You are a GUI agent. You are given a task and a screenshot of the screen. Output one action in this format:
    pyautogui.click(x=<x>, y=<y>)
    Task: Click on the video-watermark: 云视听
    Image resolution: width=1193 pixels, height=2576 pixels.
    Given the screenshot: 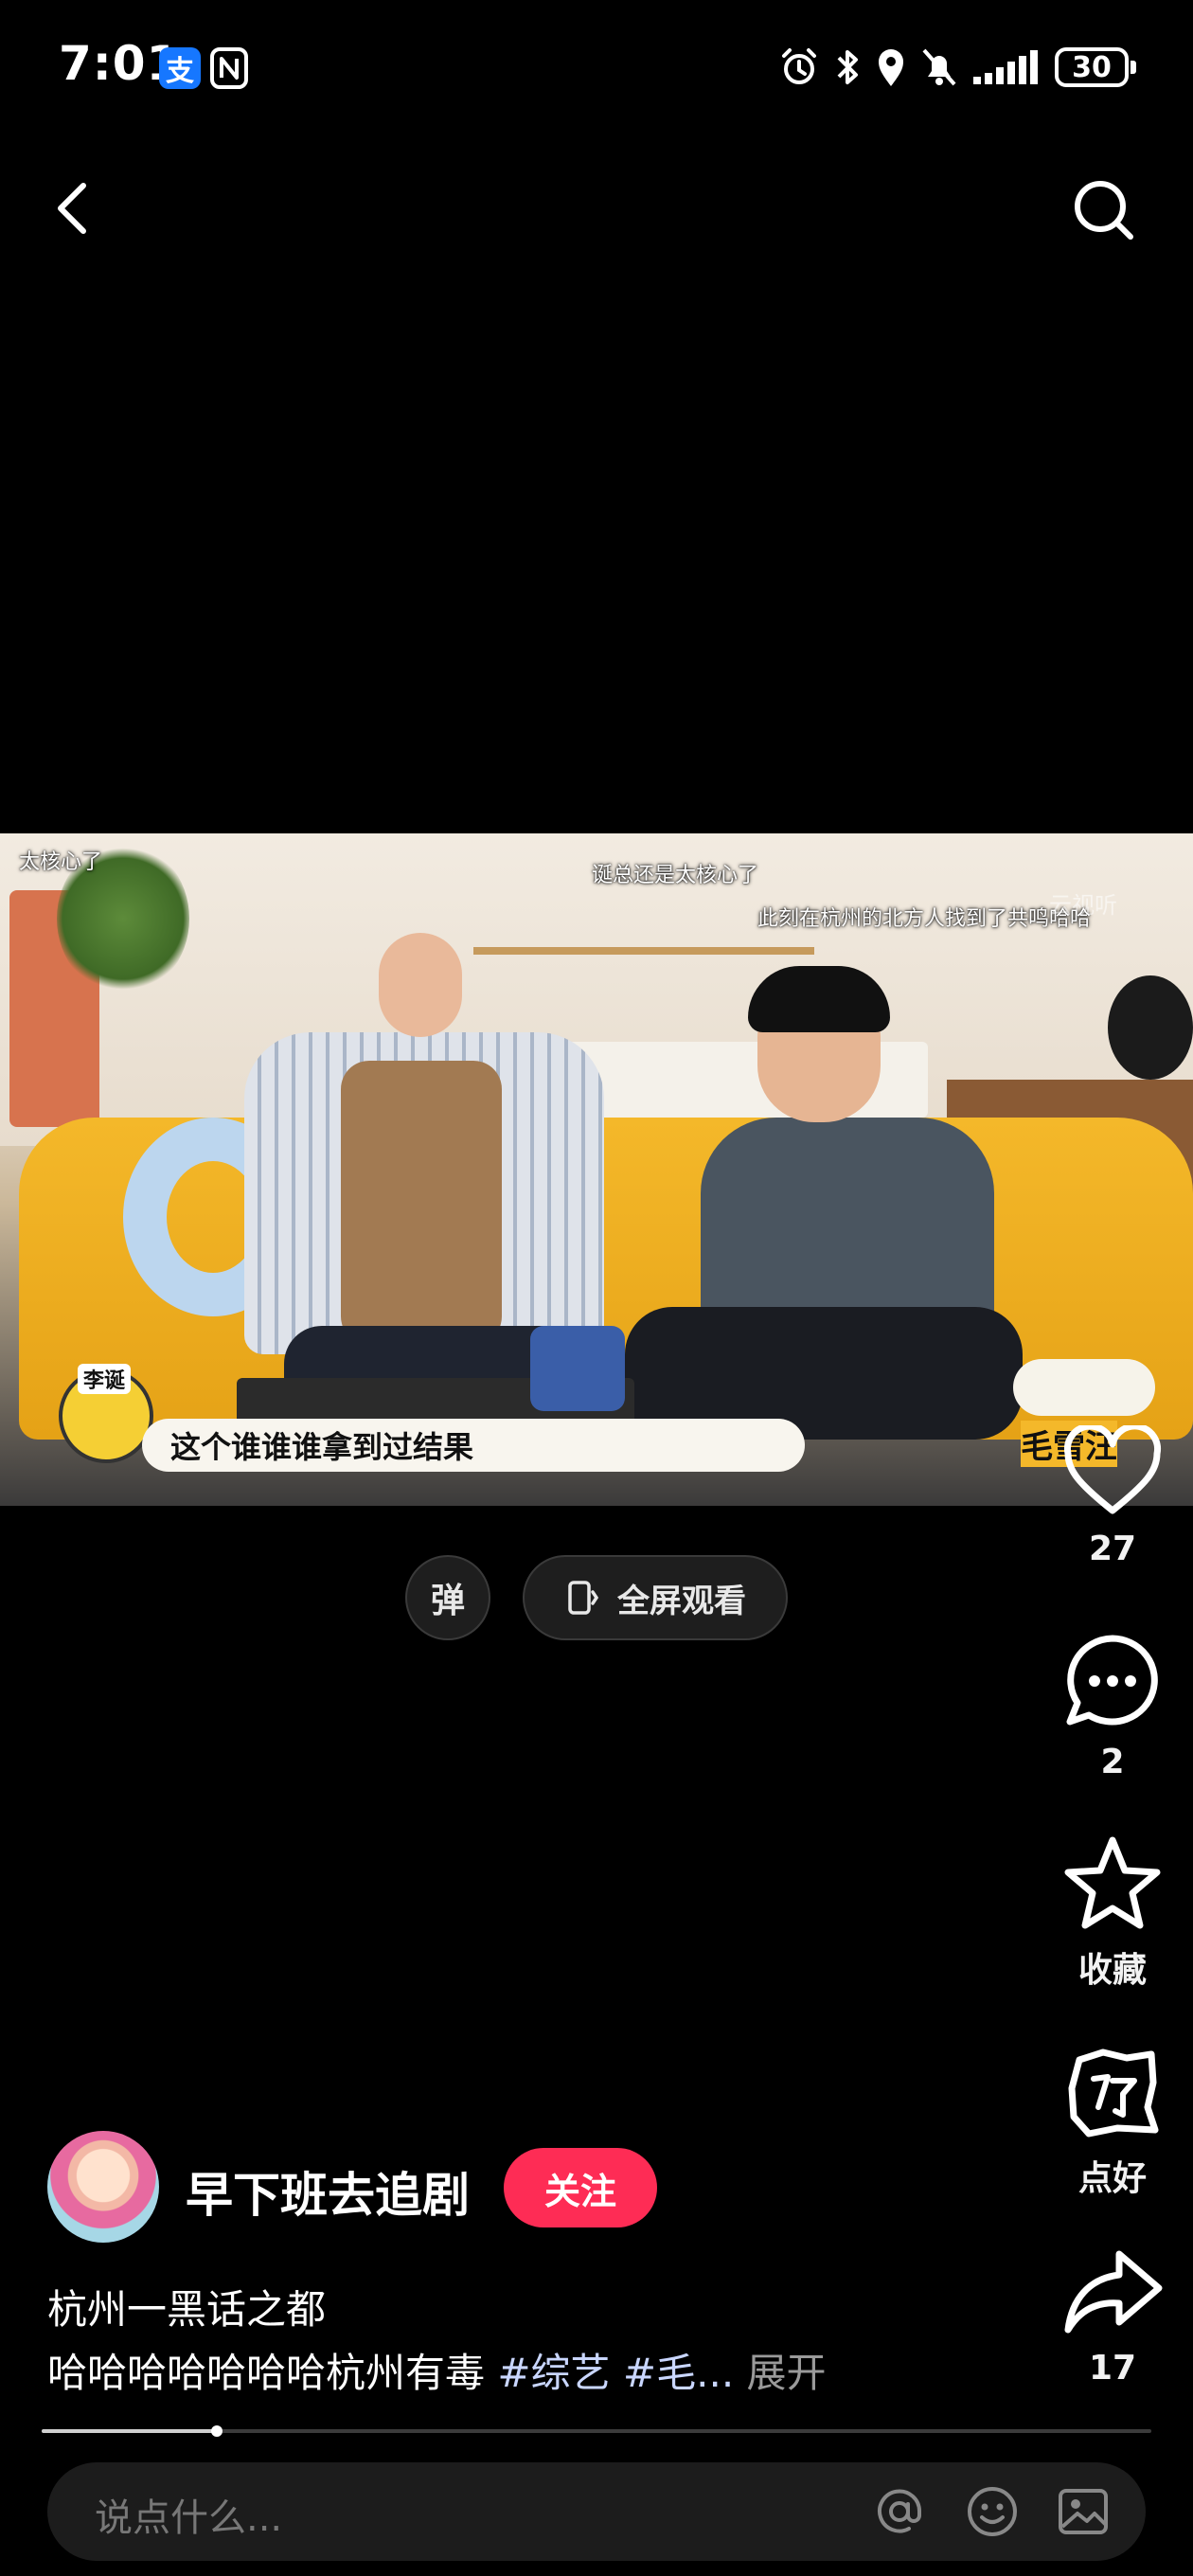 What is the action you would take?
    pyautogui.click(x=1083, y=905)
    